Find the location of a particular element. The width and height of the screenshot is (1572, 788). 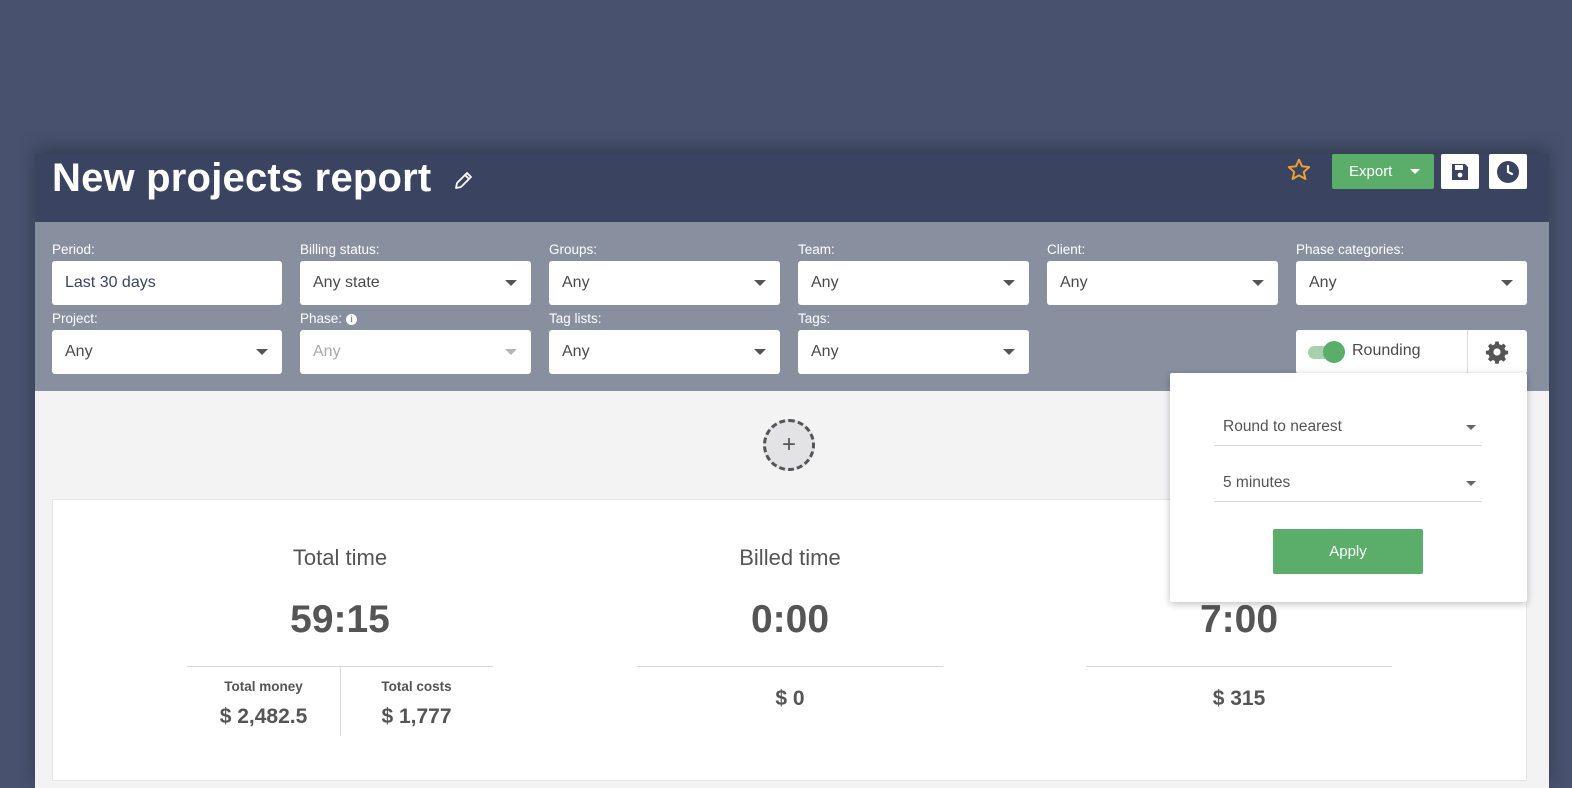

rounding-interval-select: 5 minutes is located at coordinates (1348, 483).